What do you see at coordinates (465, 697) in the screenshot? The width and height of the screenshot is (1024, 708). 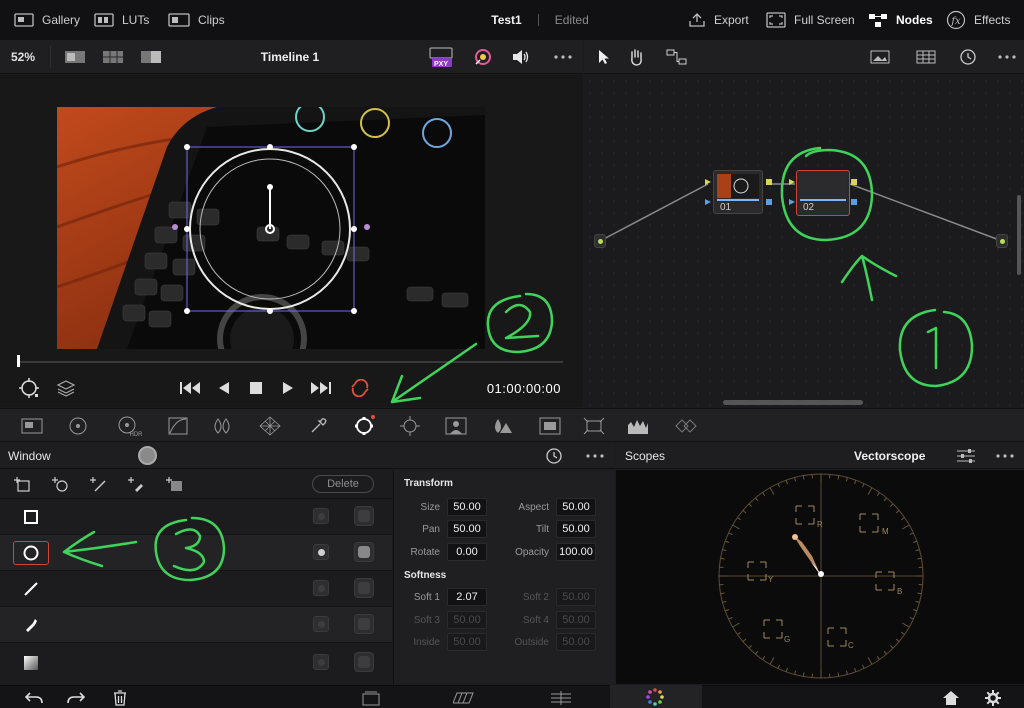 I see `cut-page-button` at bounding box center [465, 697].